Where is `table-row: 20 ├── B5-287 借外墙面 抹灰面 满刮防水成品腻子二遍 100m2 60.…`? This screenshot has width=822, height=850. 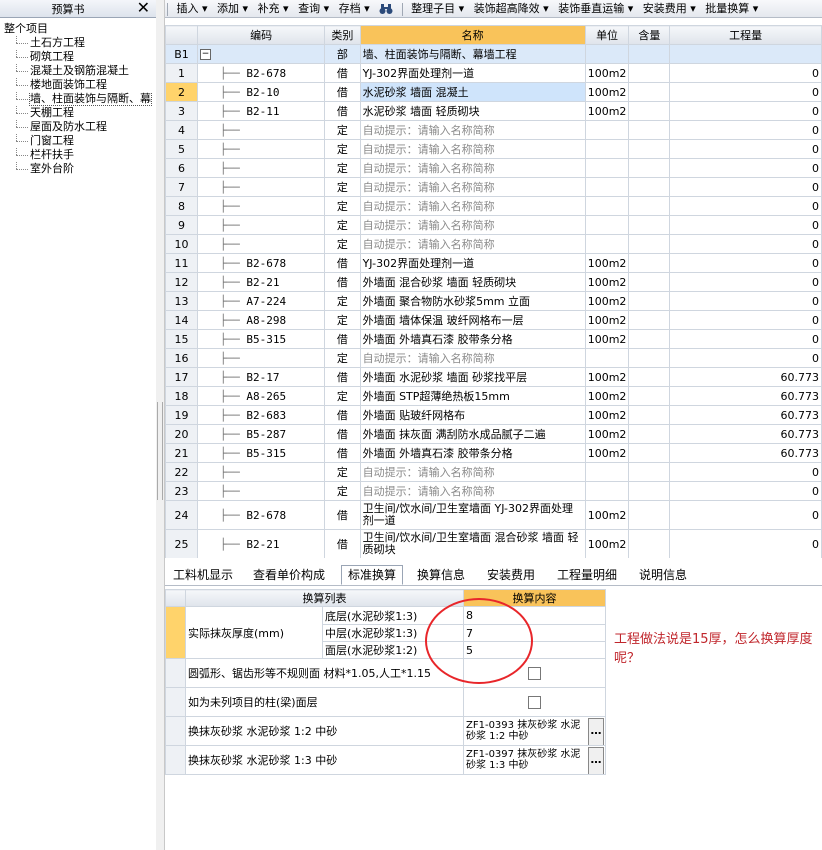 table-row: 20 ├── B5-287 借外墙面 抹灰面 满刮防水成品腻子二遍 100m2 60.… is located at coordinates (493, 434).